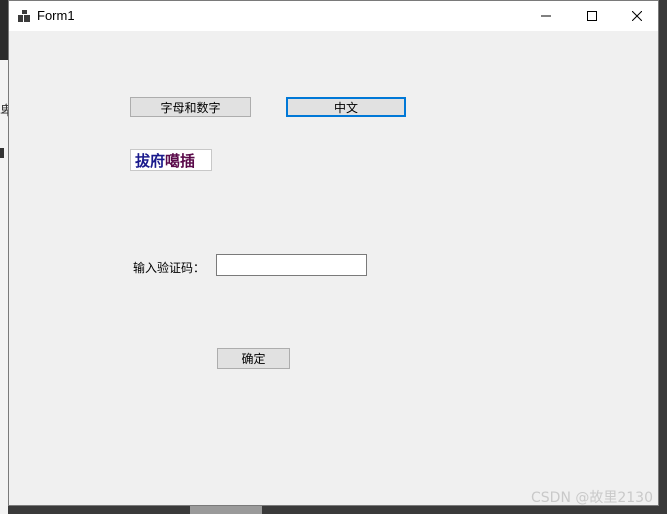 The height and width of the screenshot is (514, 667). I want to click on background-dark-strip, so click(4, 30).